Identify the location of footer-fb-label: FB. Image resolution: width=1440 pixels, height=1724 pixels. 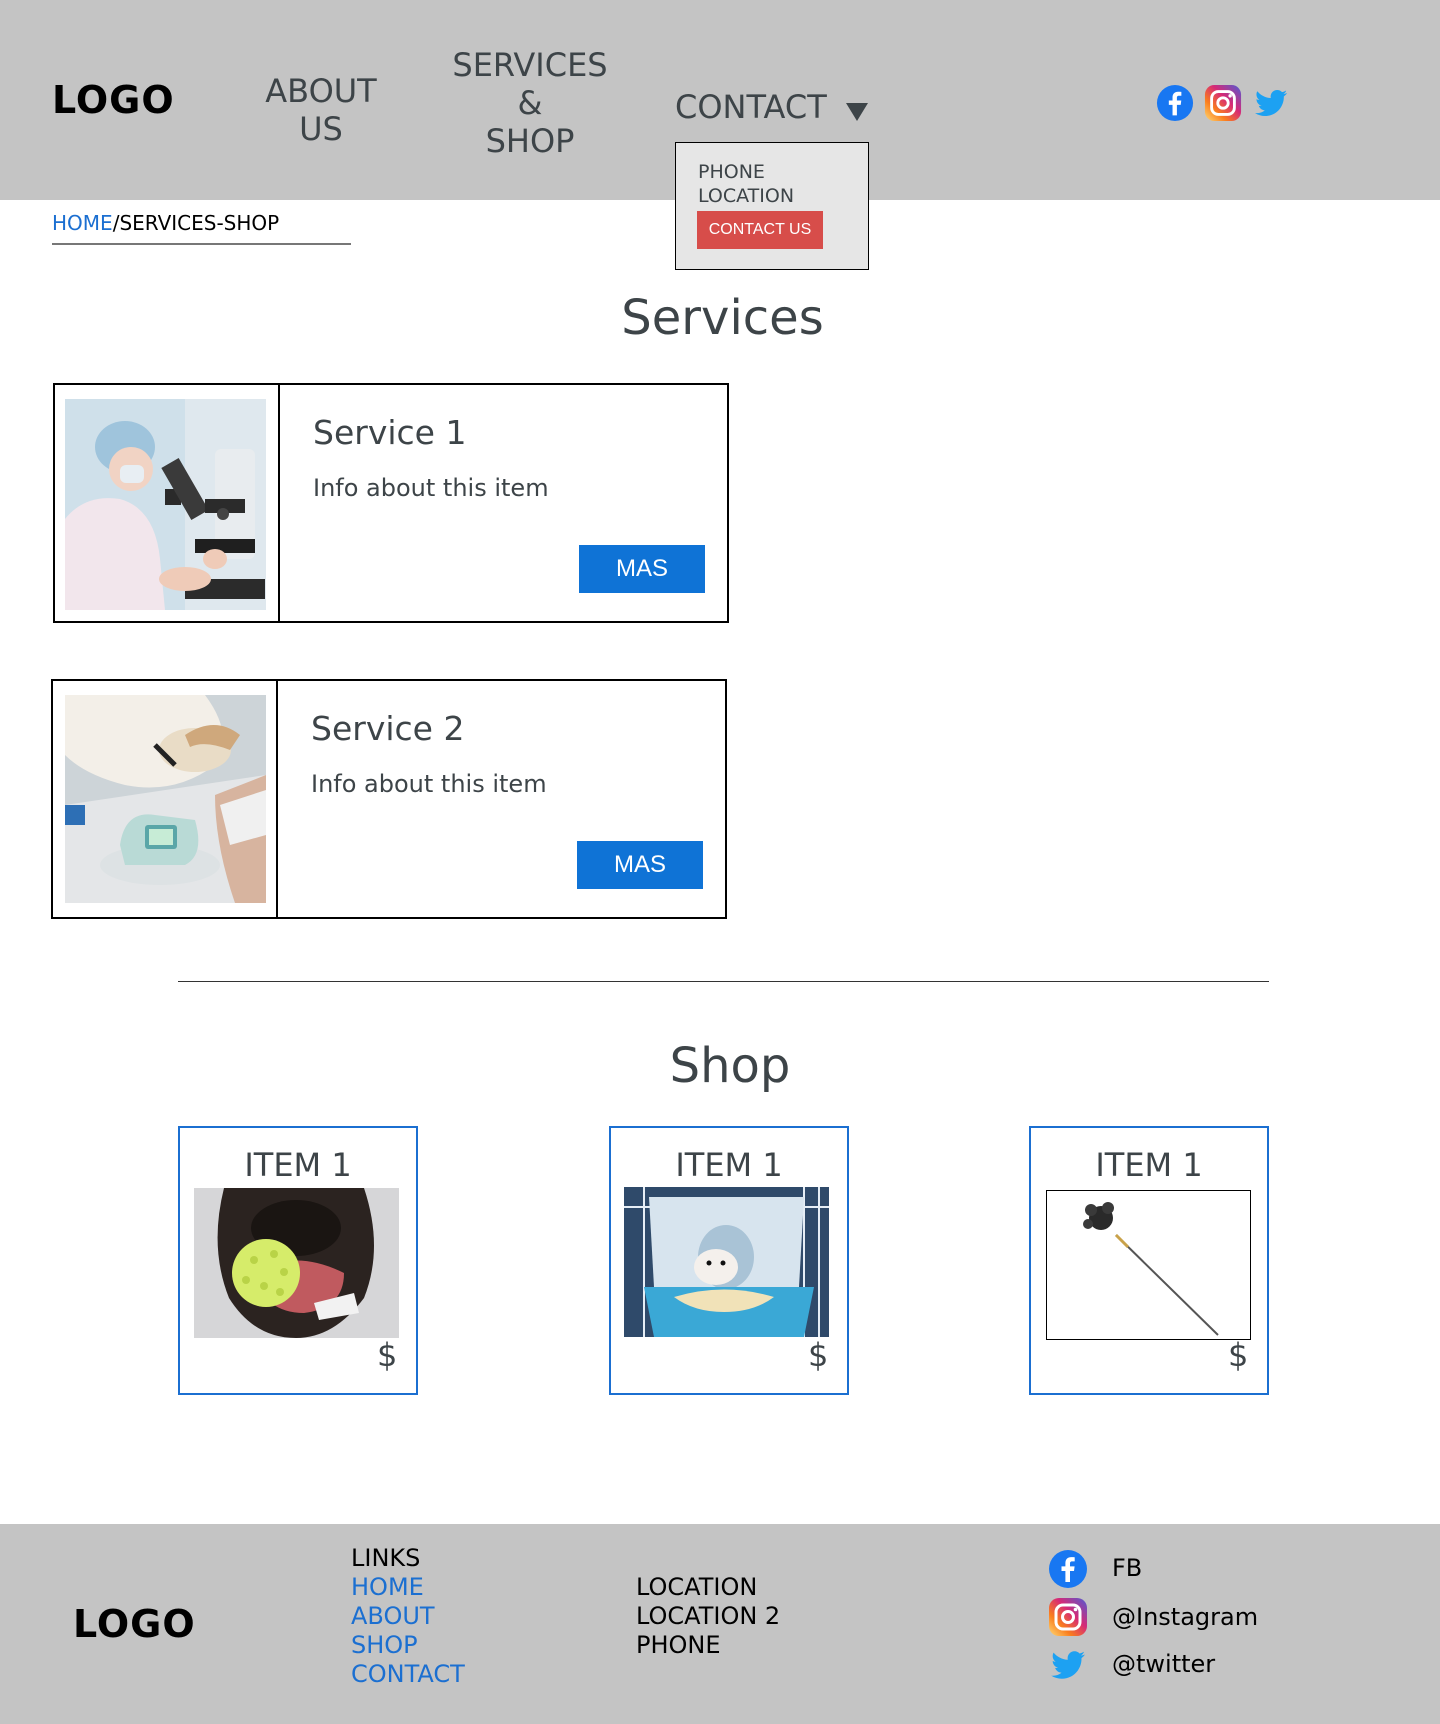
(1127, 1568).